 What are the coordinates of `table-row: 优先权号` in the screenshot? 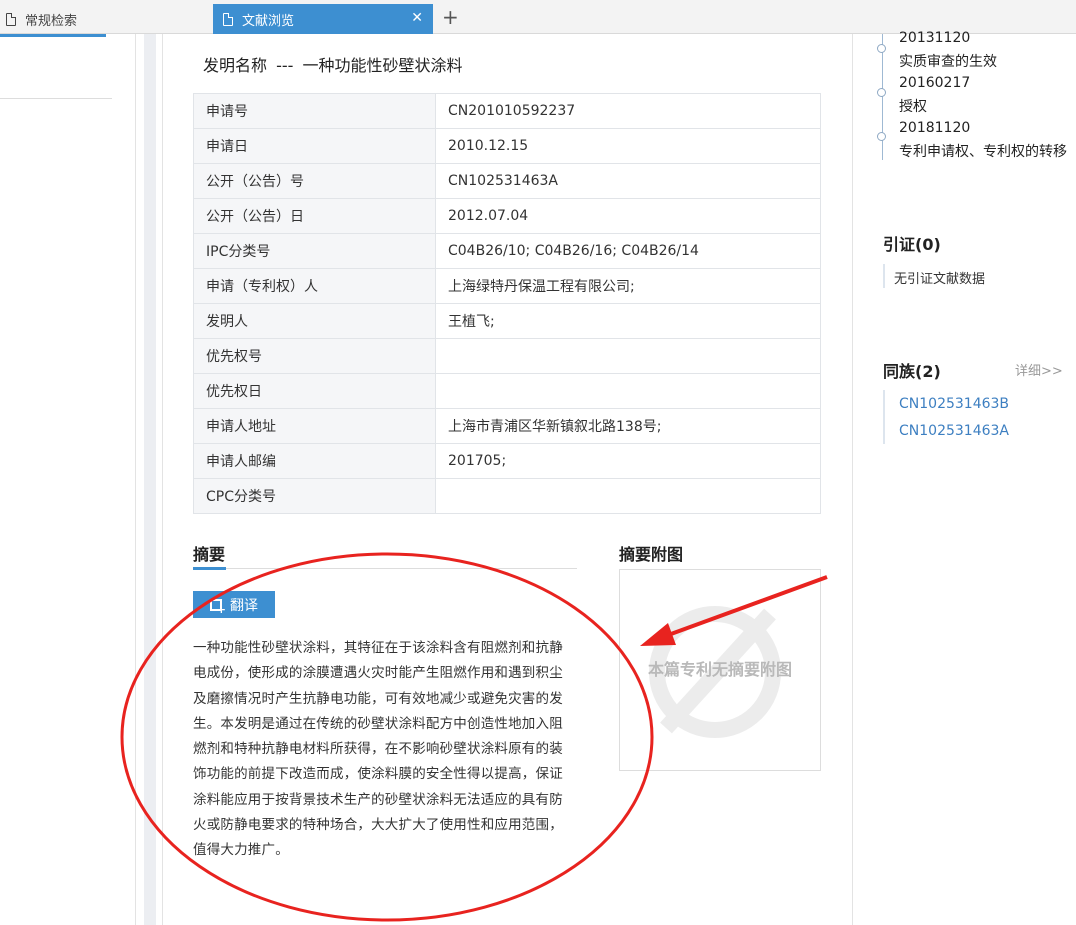 It's located at (507, 356).